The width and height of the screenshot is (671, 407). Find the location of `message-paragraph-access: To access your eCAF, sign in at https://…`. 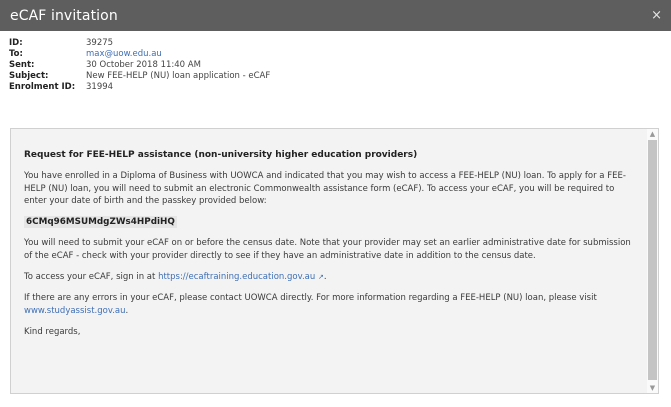

message-paragraph-access: To access your eCAF, sign in at https://… is located at coordinates (330, 277).